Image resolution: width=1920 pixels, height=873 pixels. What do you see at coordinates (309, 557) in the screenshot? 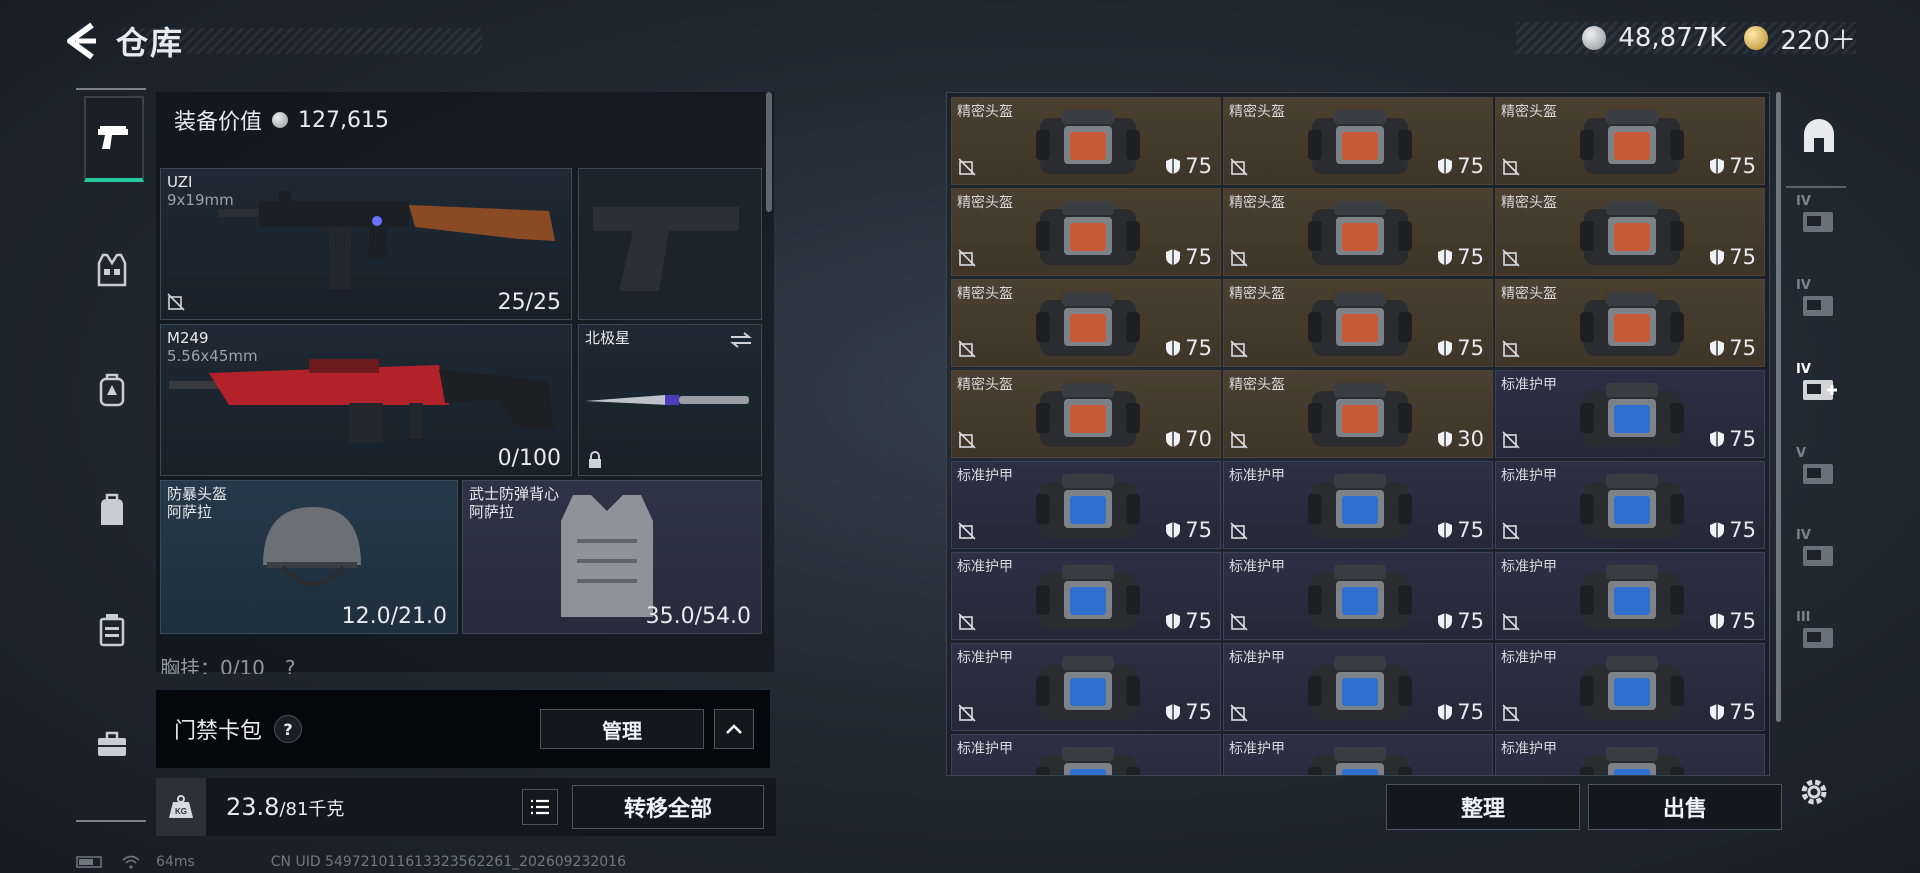
I see `helmet-slot: 防暴头盔 阿萨拉 12.0/21.0` at bounding box center [309, 557].